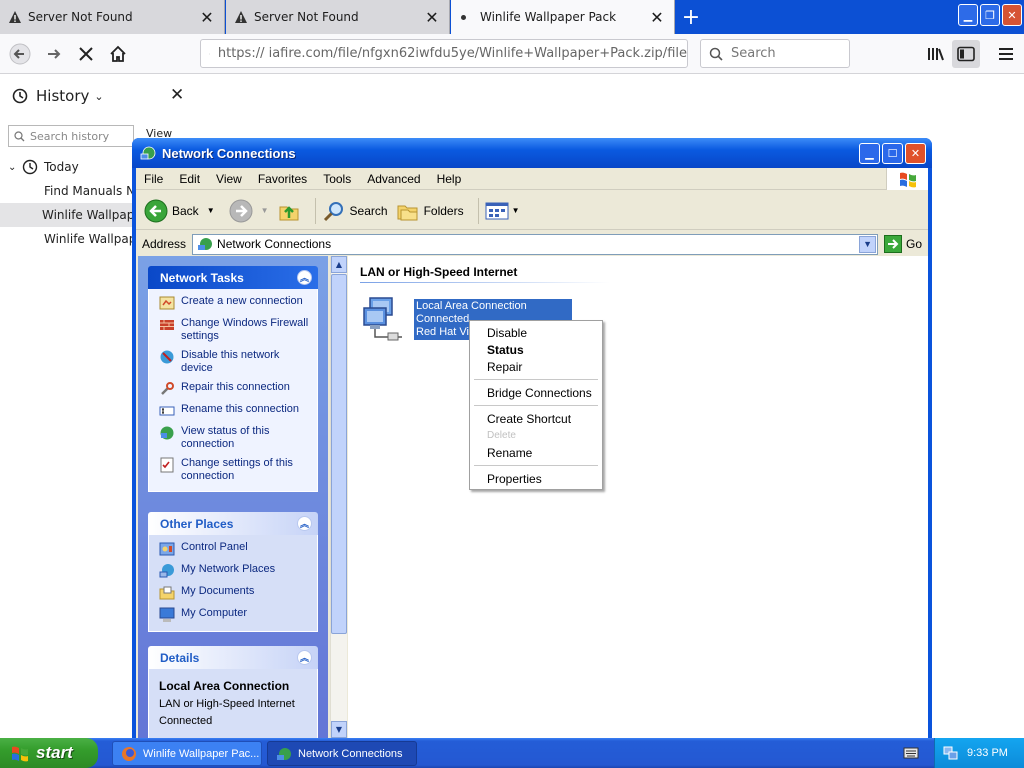 This screenshot has width=1024, height=768. What do you see at coordinates (242, 301) in the screenshot?
I see `task-label: Create a new connection` at bounding box center [242, 301].